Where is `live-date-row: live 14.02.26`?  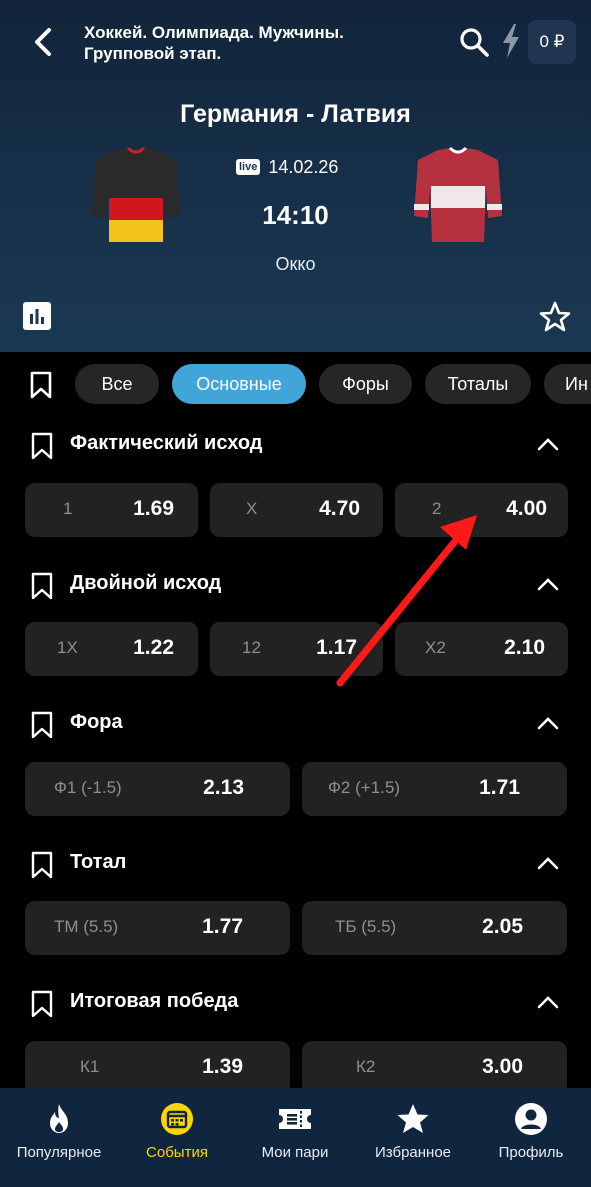 live-date-row: live 14.02.26 is located at coordinates (287, 167).